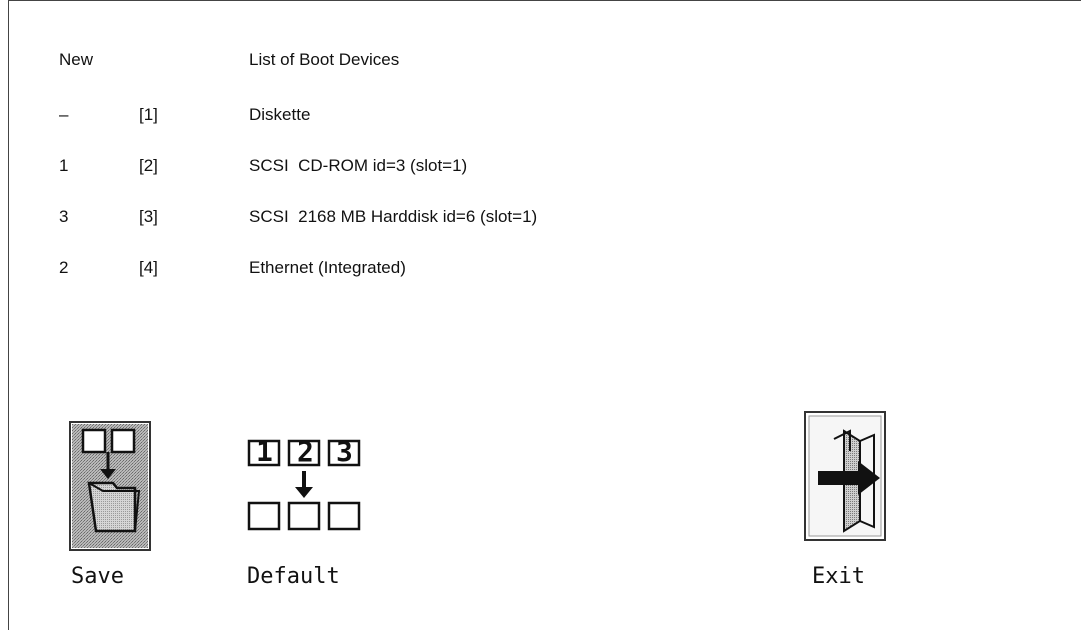 The width and height of the screenshot is (1081, 630). I want to click on current-order-value: [3], so click(148, 216).